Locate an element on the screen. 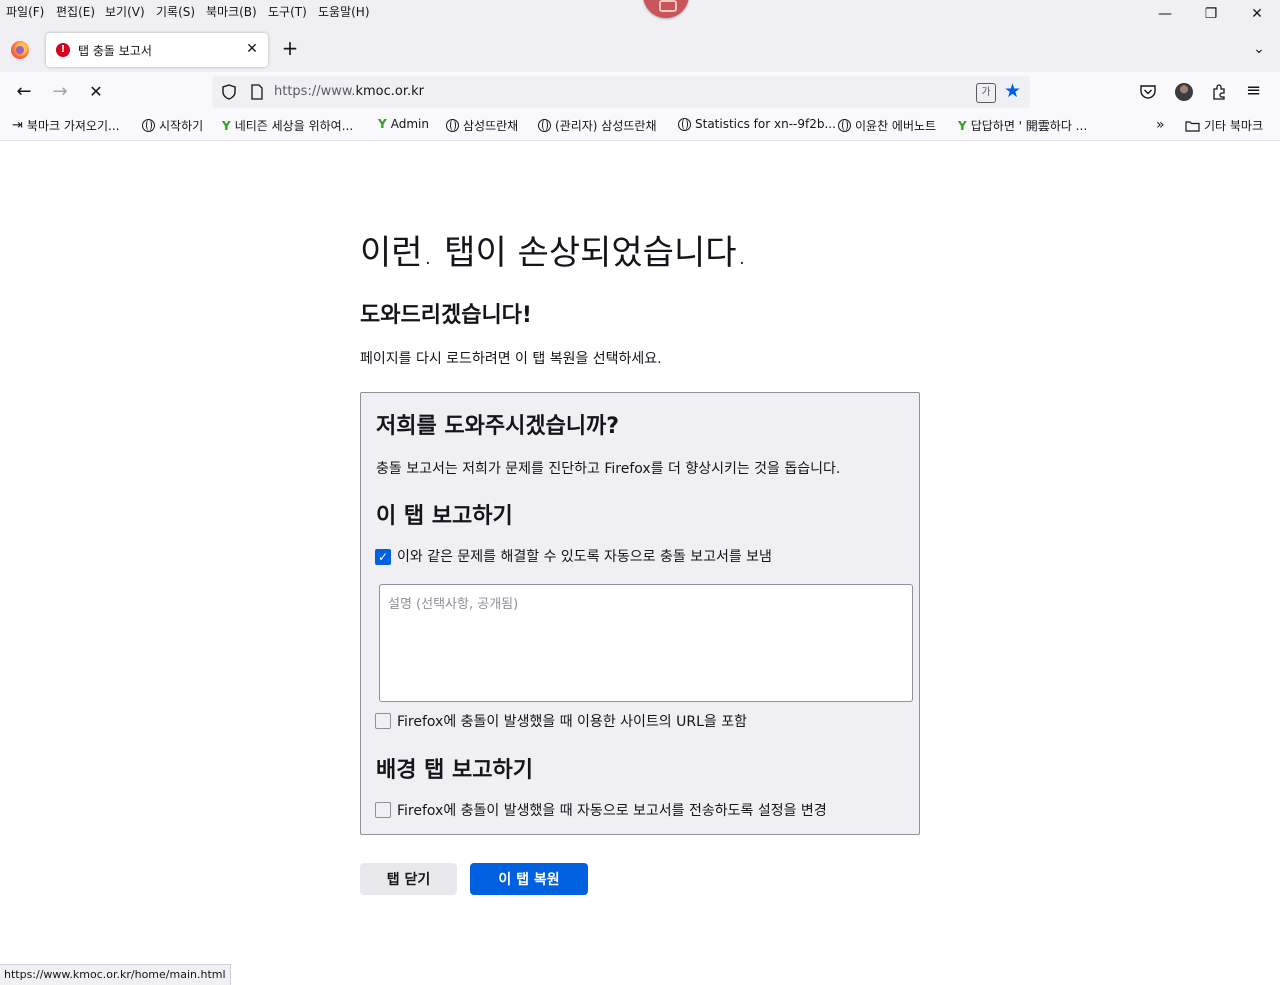  auto-send-checkbox: ✓ is located at coordinates (383, 557).